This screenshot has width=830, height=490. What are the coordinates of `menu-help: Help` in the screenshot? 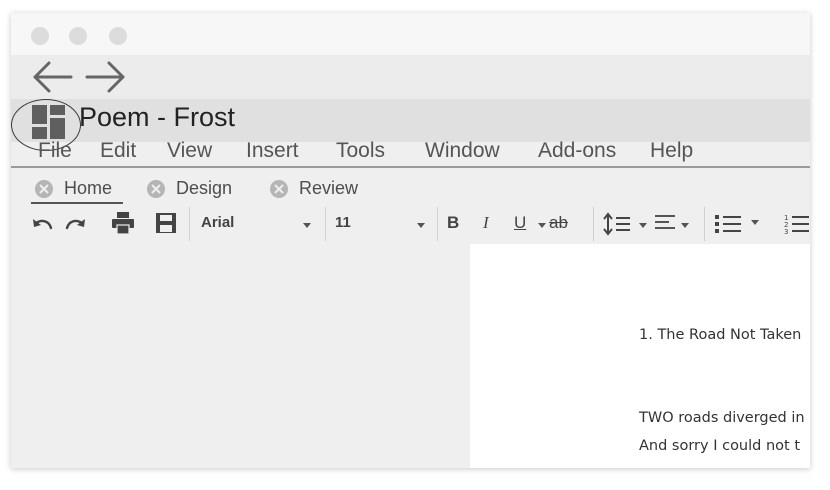 It's located at (671, 151).